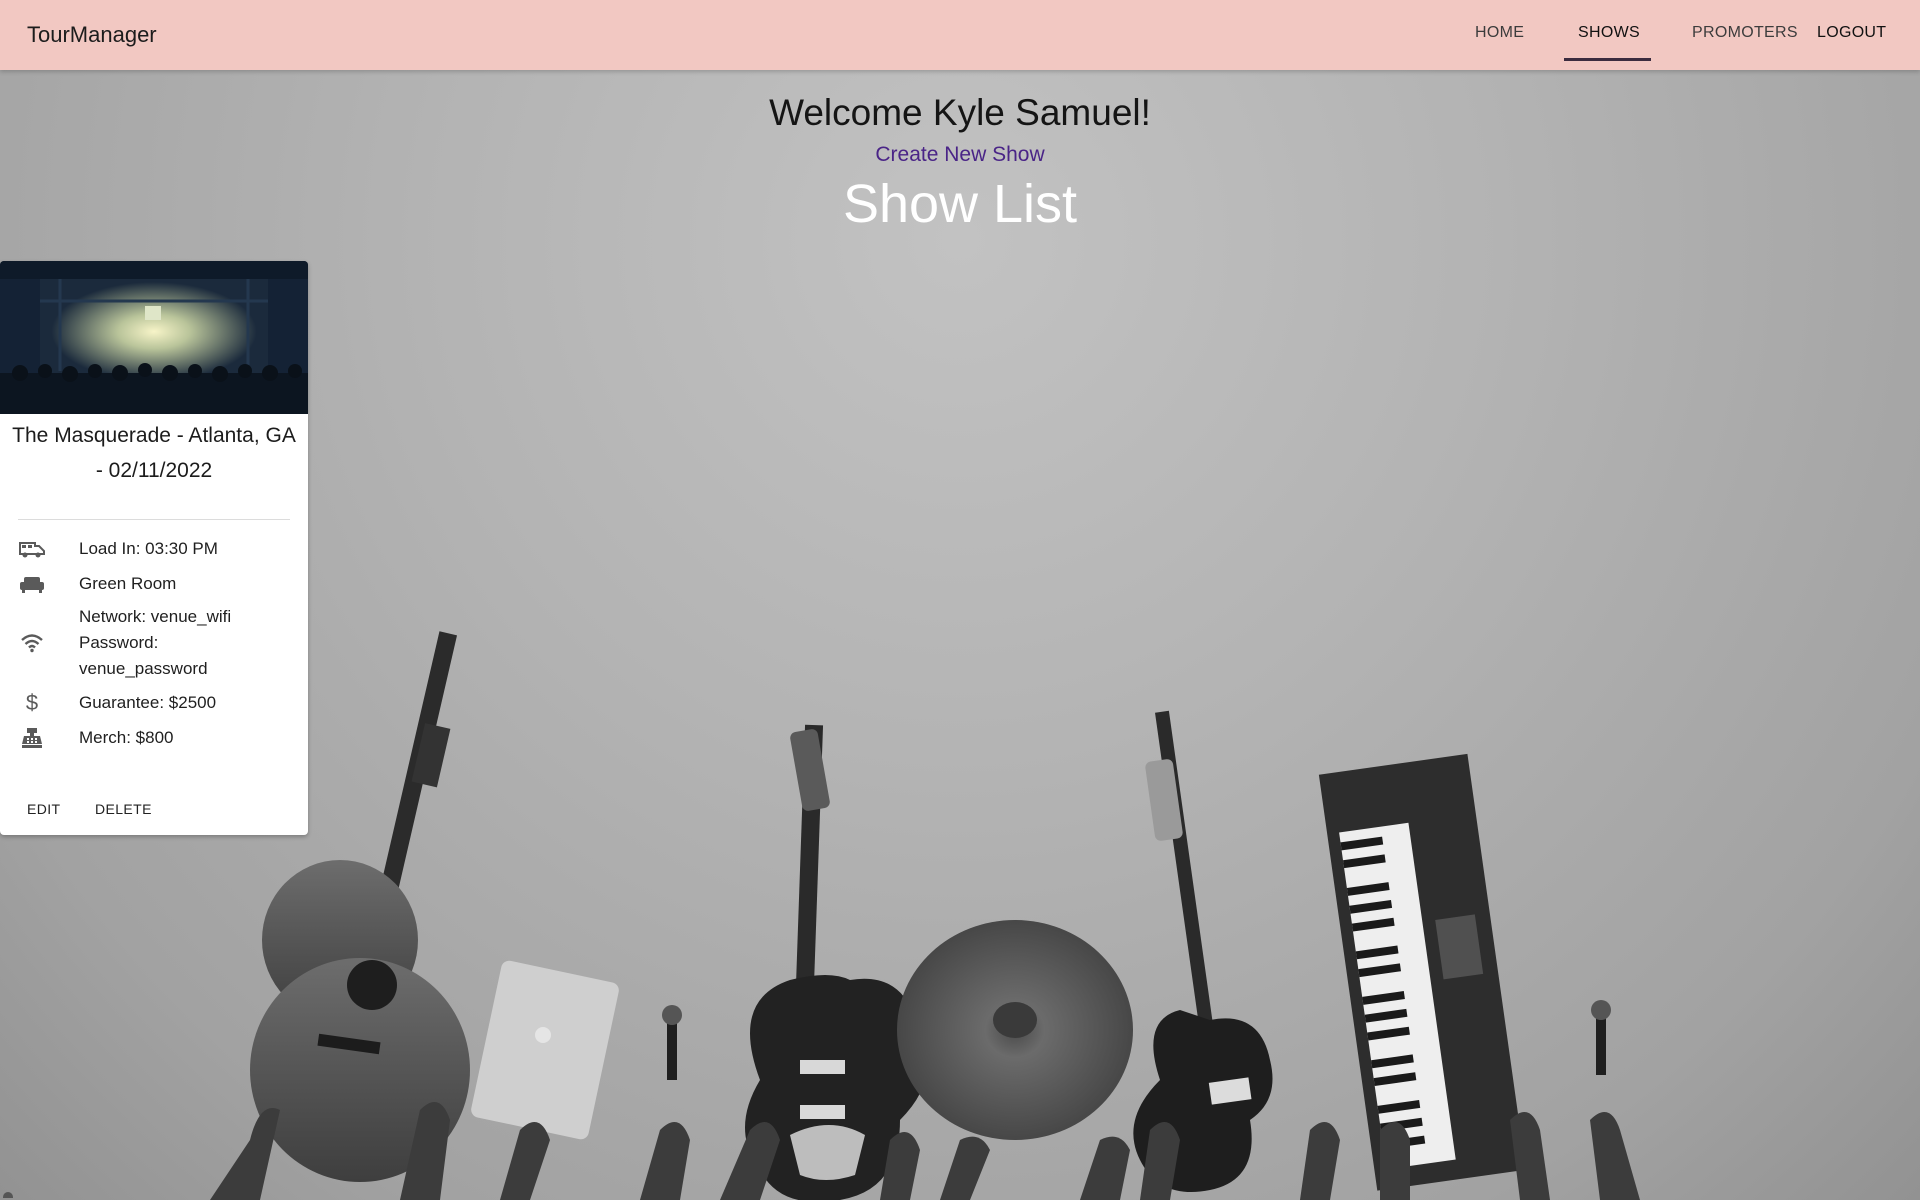 This screenshot has height=1200, width=1920. I want to click on show-title-line1: The Masquerade - Atlanta, GA, so click(154, 435).